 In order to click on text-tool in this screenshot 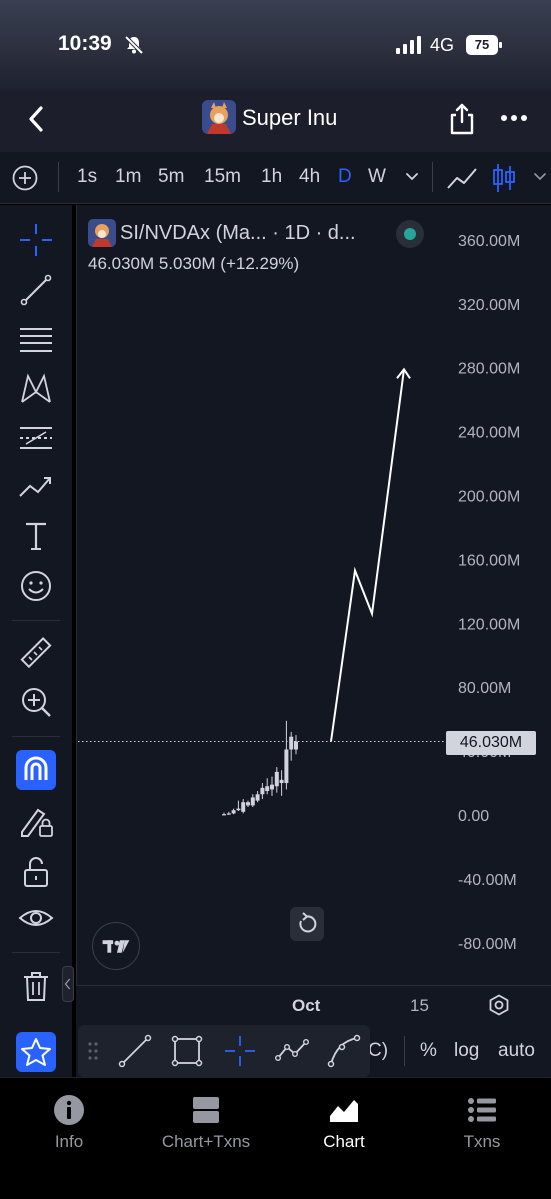, I will do `click(36, 536)`.